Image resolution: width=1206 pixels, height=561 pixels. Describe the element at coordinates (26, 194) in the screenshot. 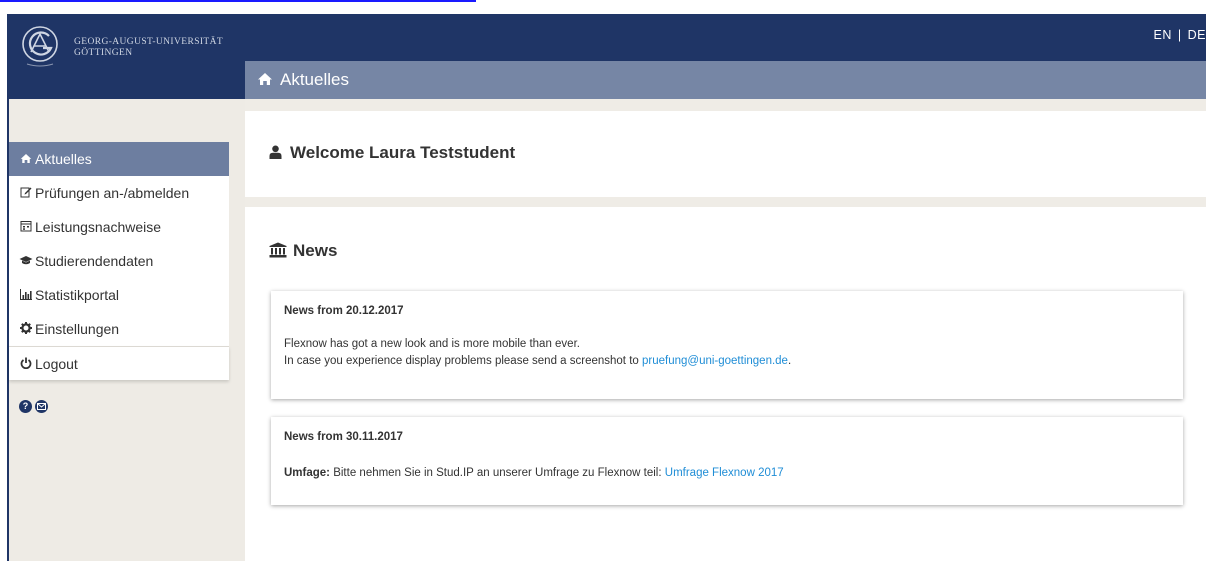

I see `edit-icon` at that location.